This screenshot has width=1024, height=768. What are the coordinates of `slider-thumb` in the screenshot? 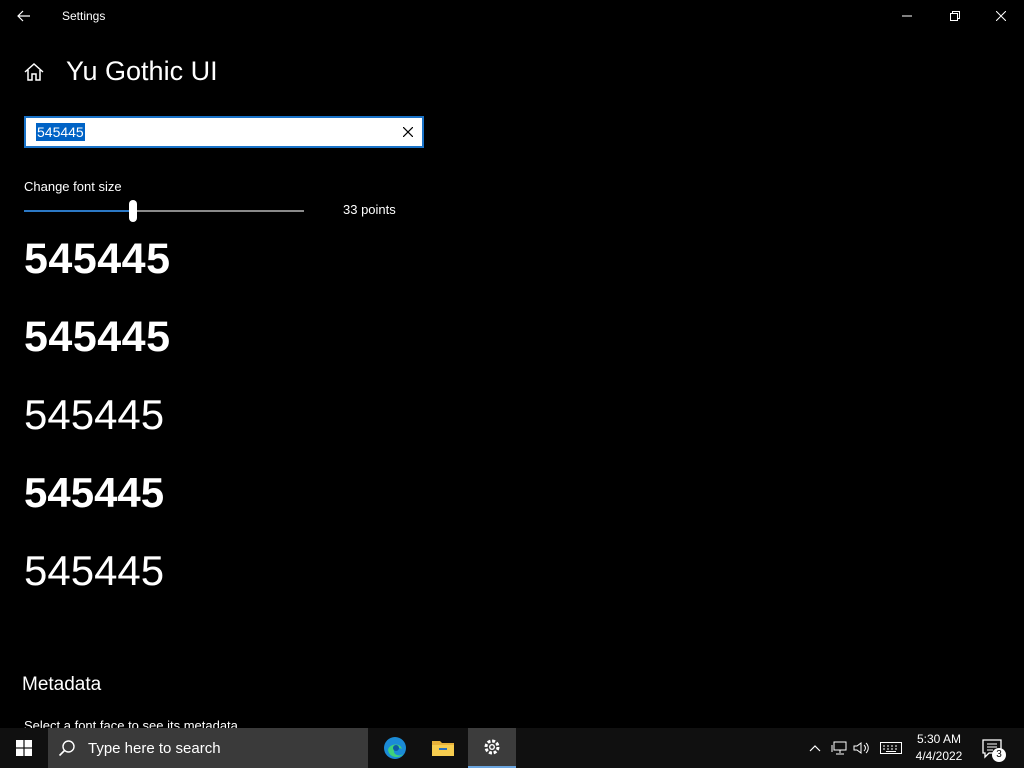 It's located at (133, 211).